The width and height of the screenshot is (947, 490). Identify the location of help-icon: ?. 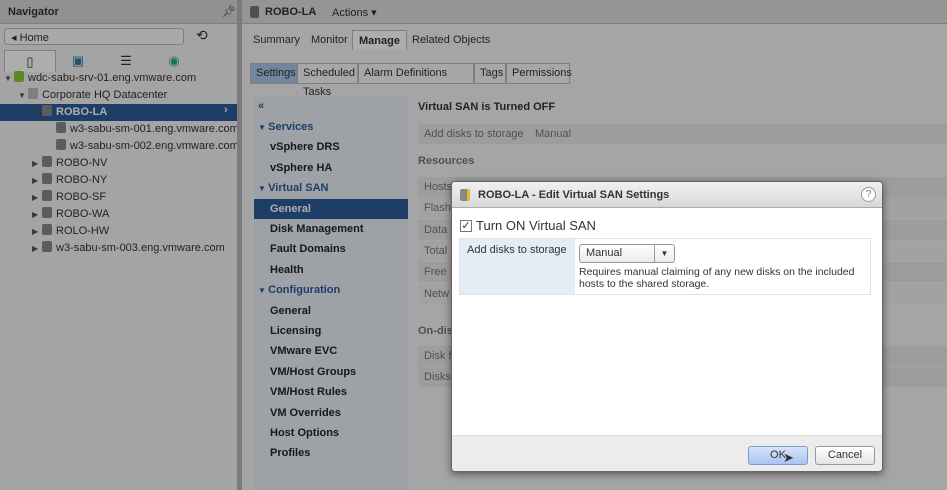
(868, 194).